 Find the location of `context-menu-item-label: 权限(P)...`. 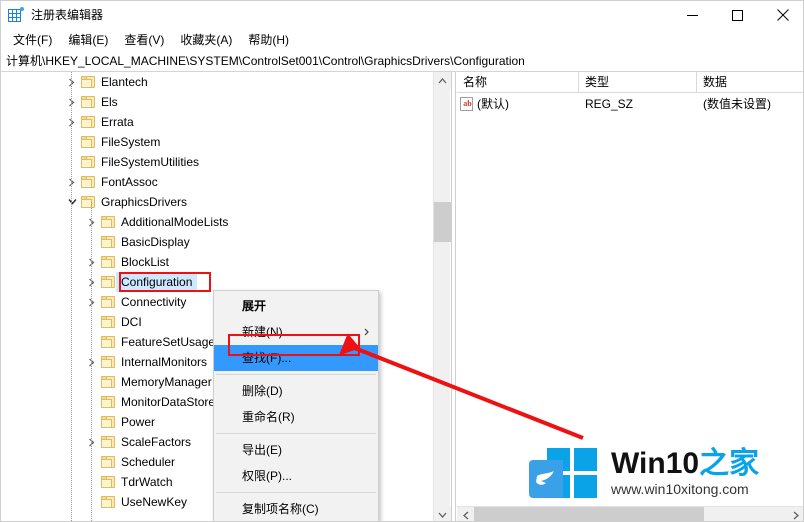

context-menu-item-label: 权限(P)... is located at coordinates (267, 476).